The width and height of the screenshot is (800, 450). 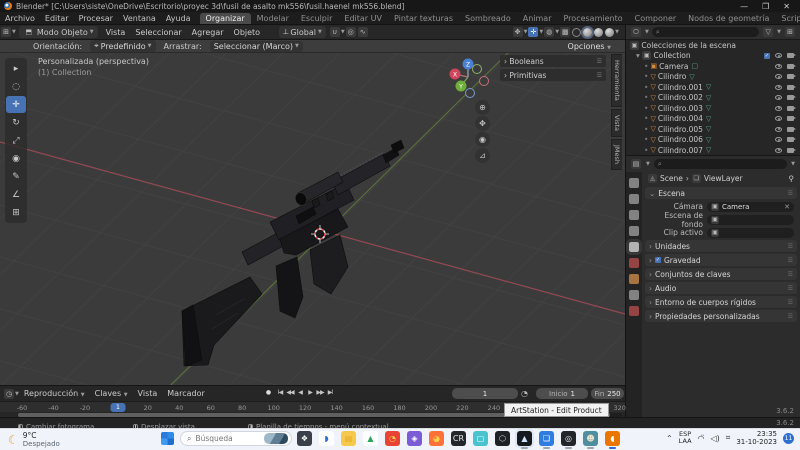 What do you see at coordinates (612, 440) in the screenshot?
I see `taskbar-app-blender: ◖` at bounding box center [612, 440].